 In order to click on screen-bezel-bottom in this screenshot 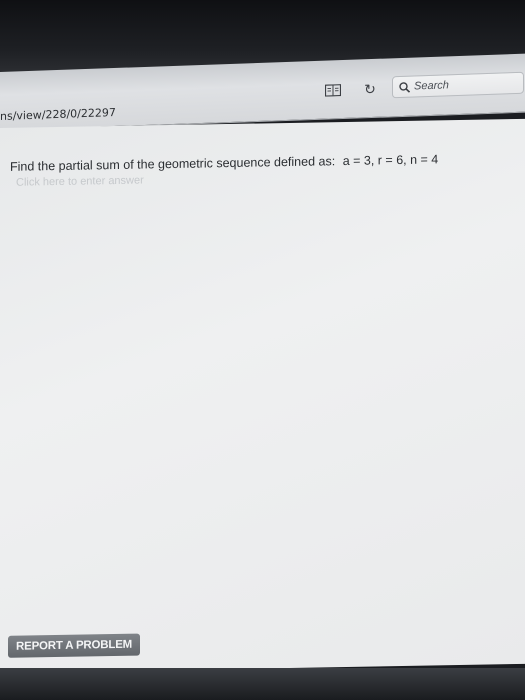, I will do `click(262, 684)`.